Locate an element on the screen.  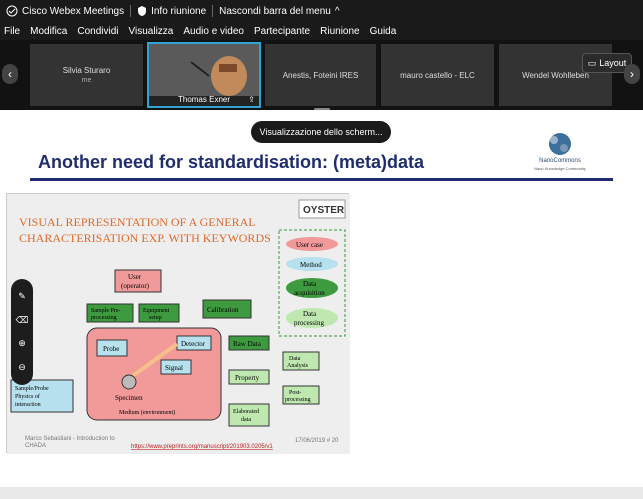
menu-visualizza: Visualizza is located at coordinates (151, 31).